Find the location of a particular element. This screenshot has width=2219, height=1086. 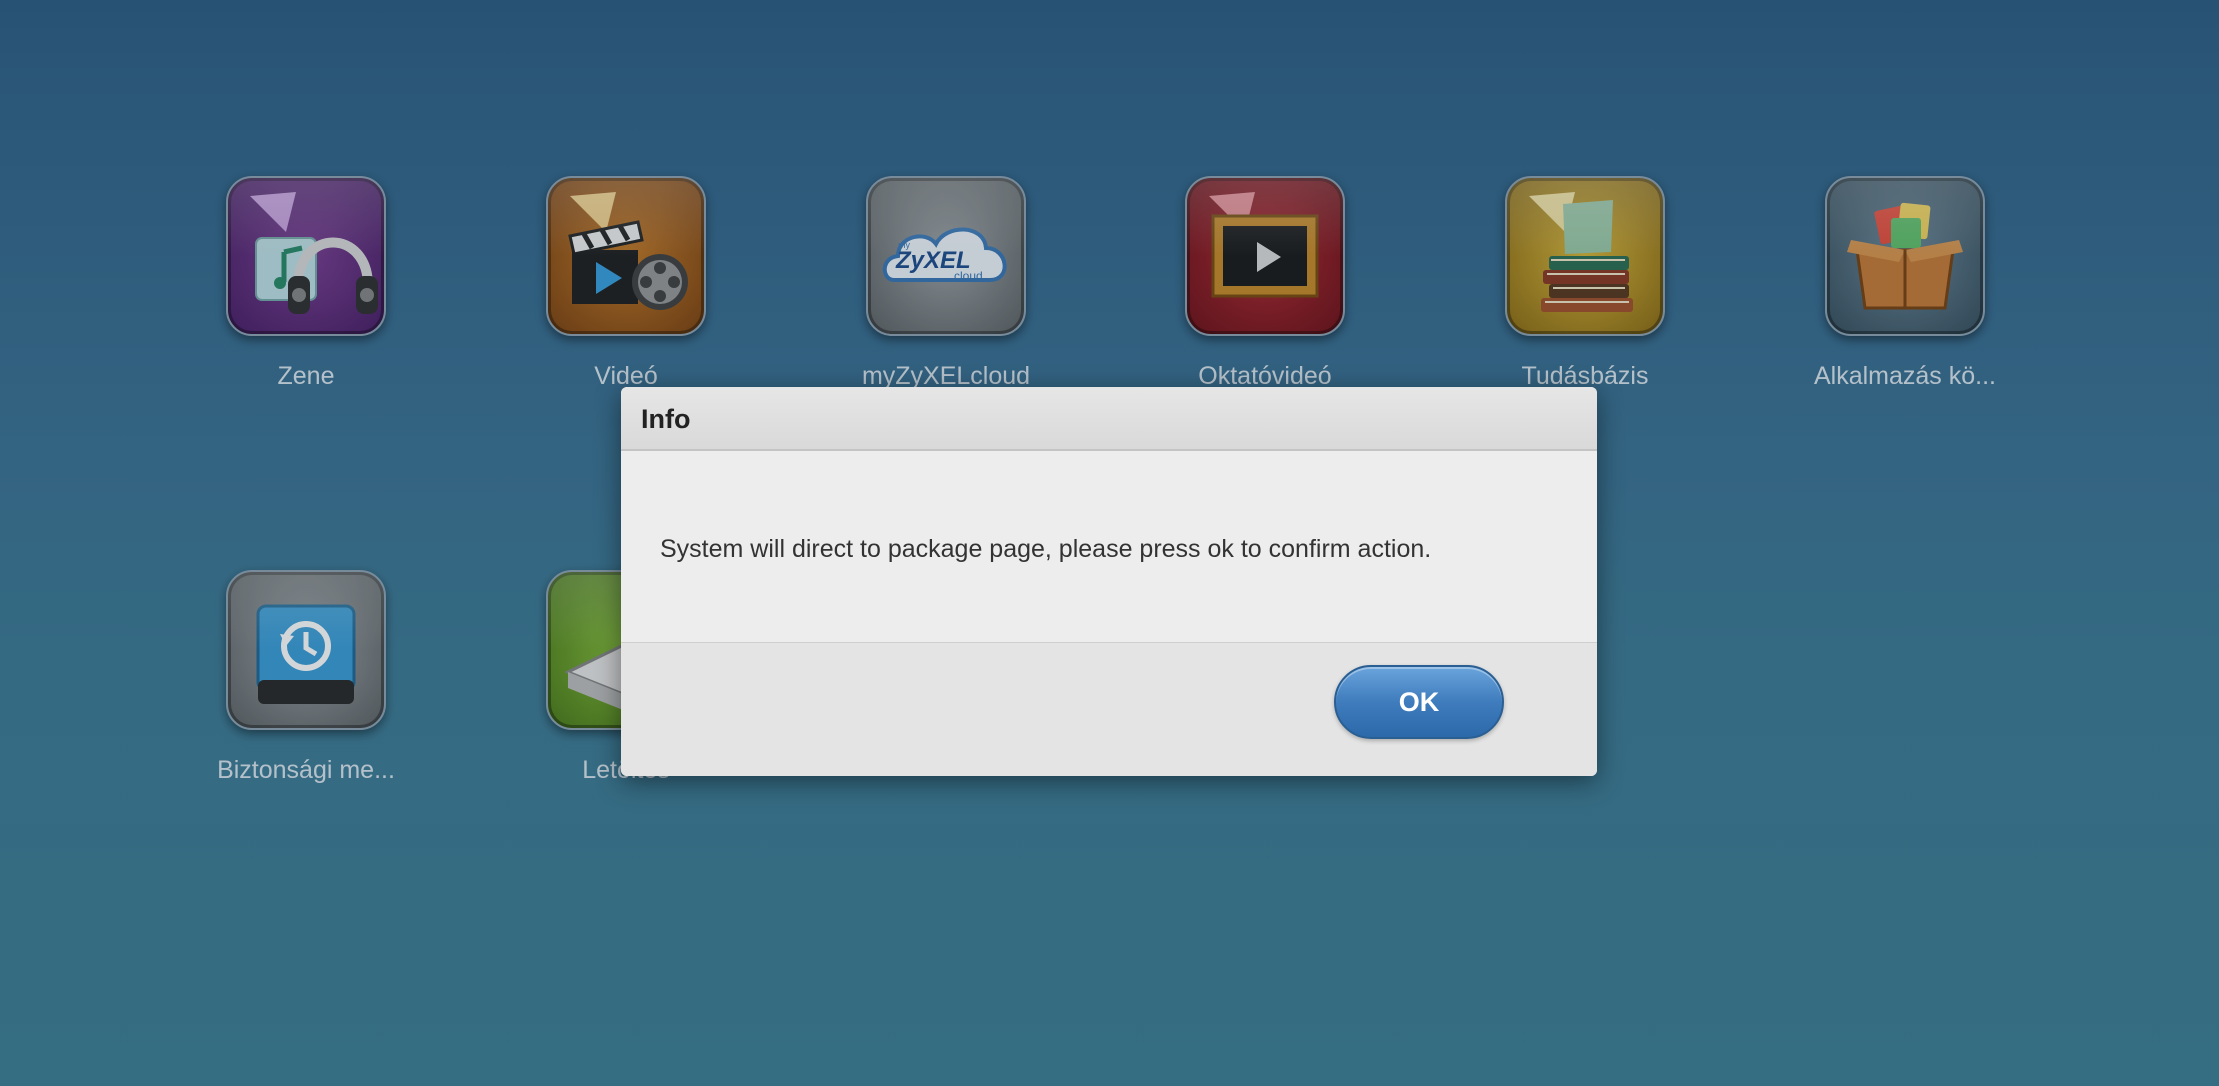

dialog-footer: OK is located at coordinates (1109, 709).